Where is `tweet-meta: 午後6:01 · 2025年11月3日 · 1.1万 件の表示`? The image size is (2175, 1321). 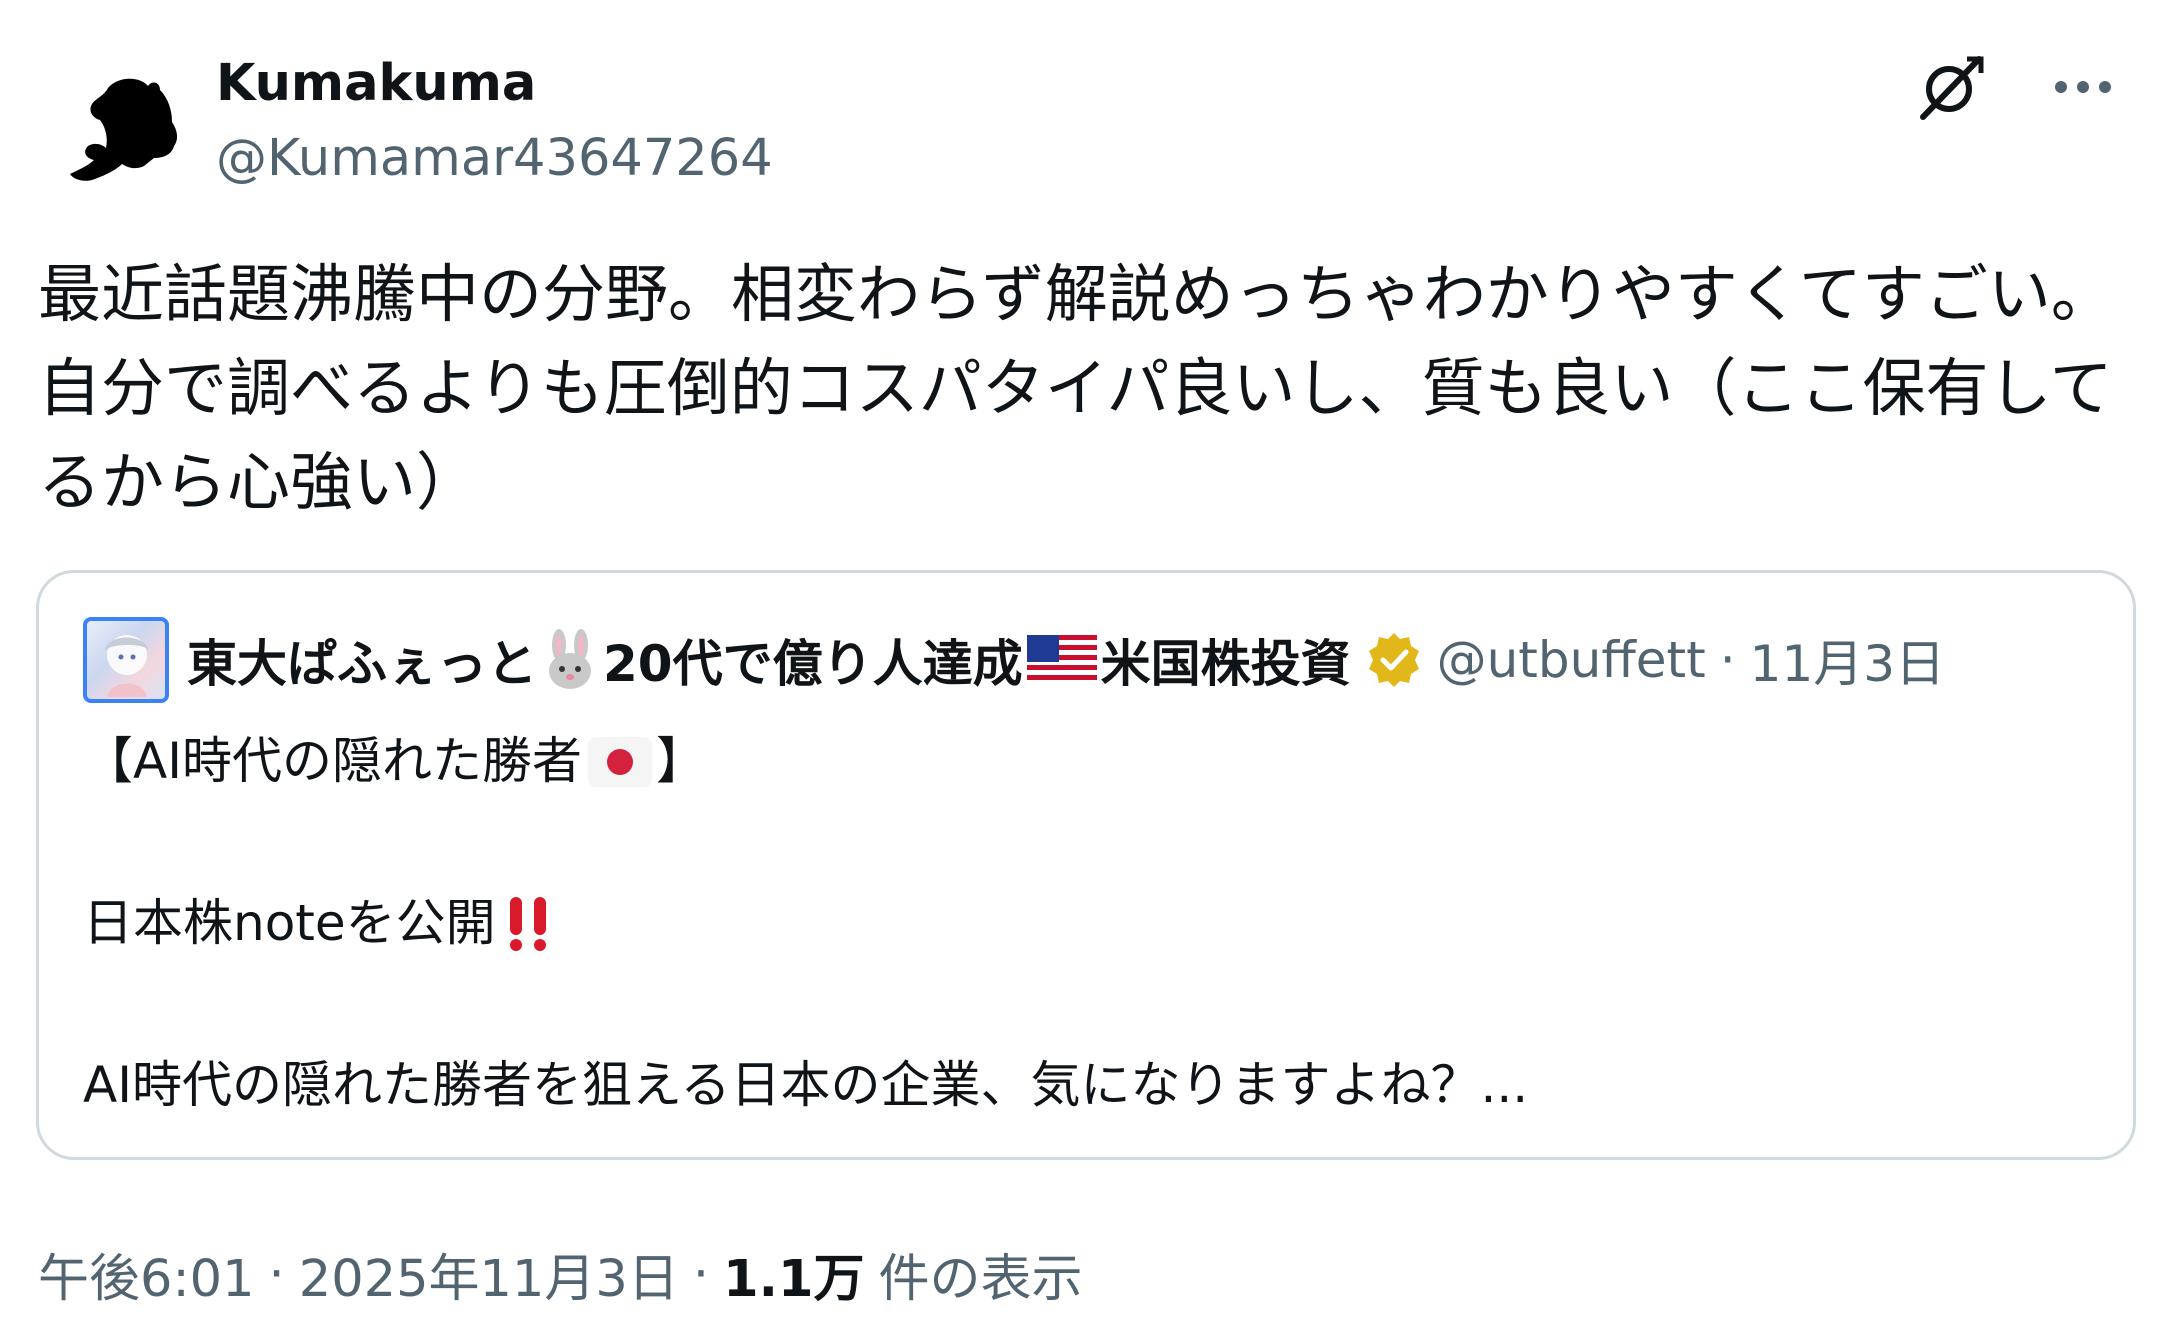
tweet-meta: 午後6:01 · 2025年11月3日 · 1.1万 件の表示 is located at coordinates (560, 1274).